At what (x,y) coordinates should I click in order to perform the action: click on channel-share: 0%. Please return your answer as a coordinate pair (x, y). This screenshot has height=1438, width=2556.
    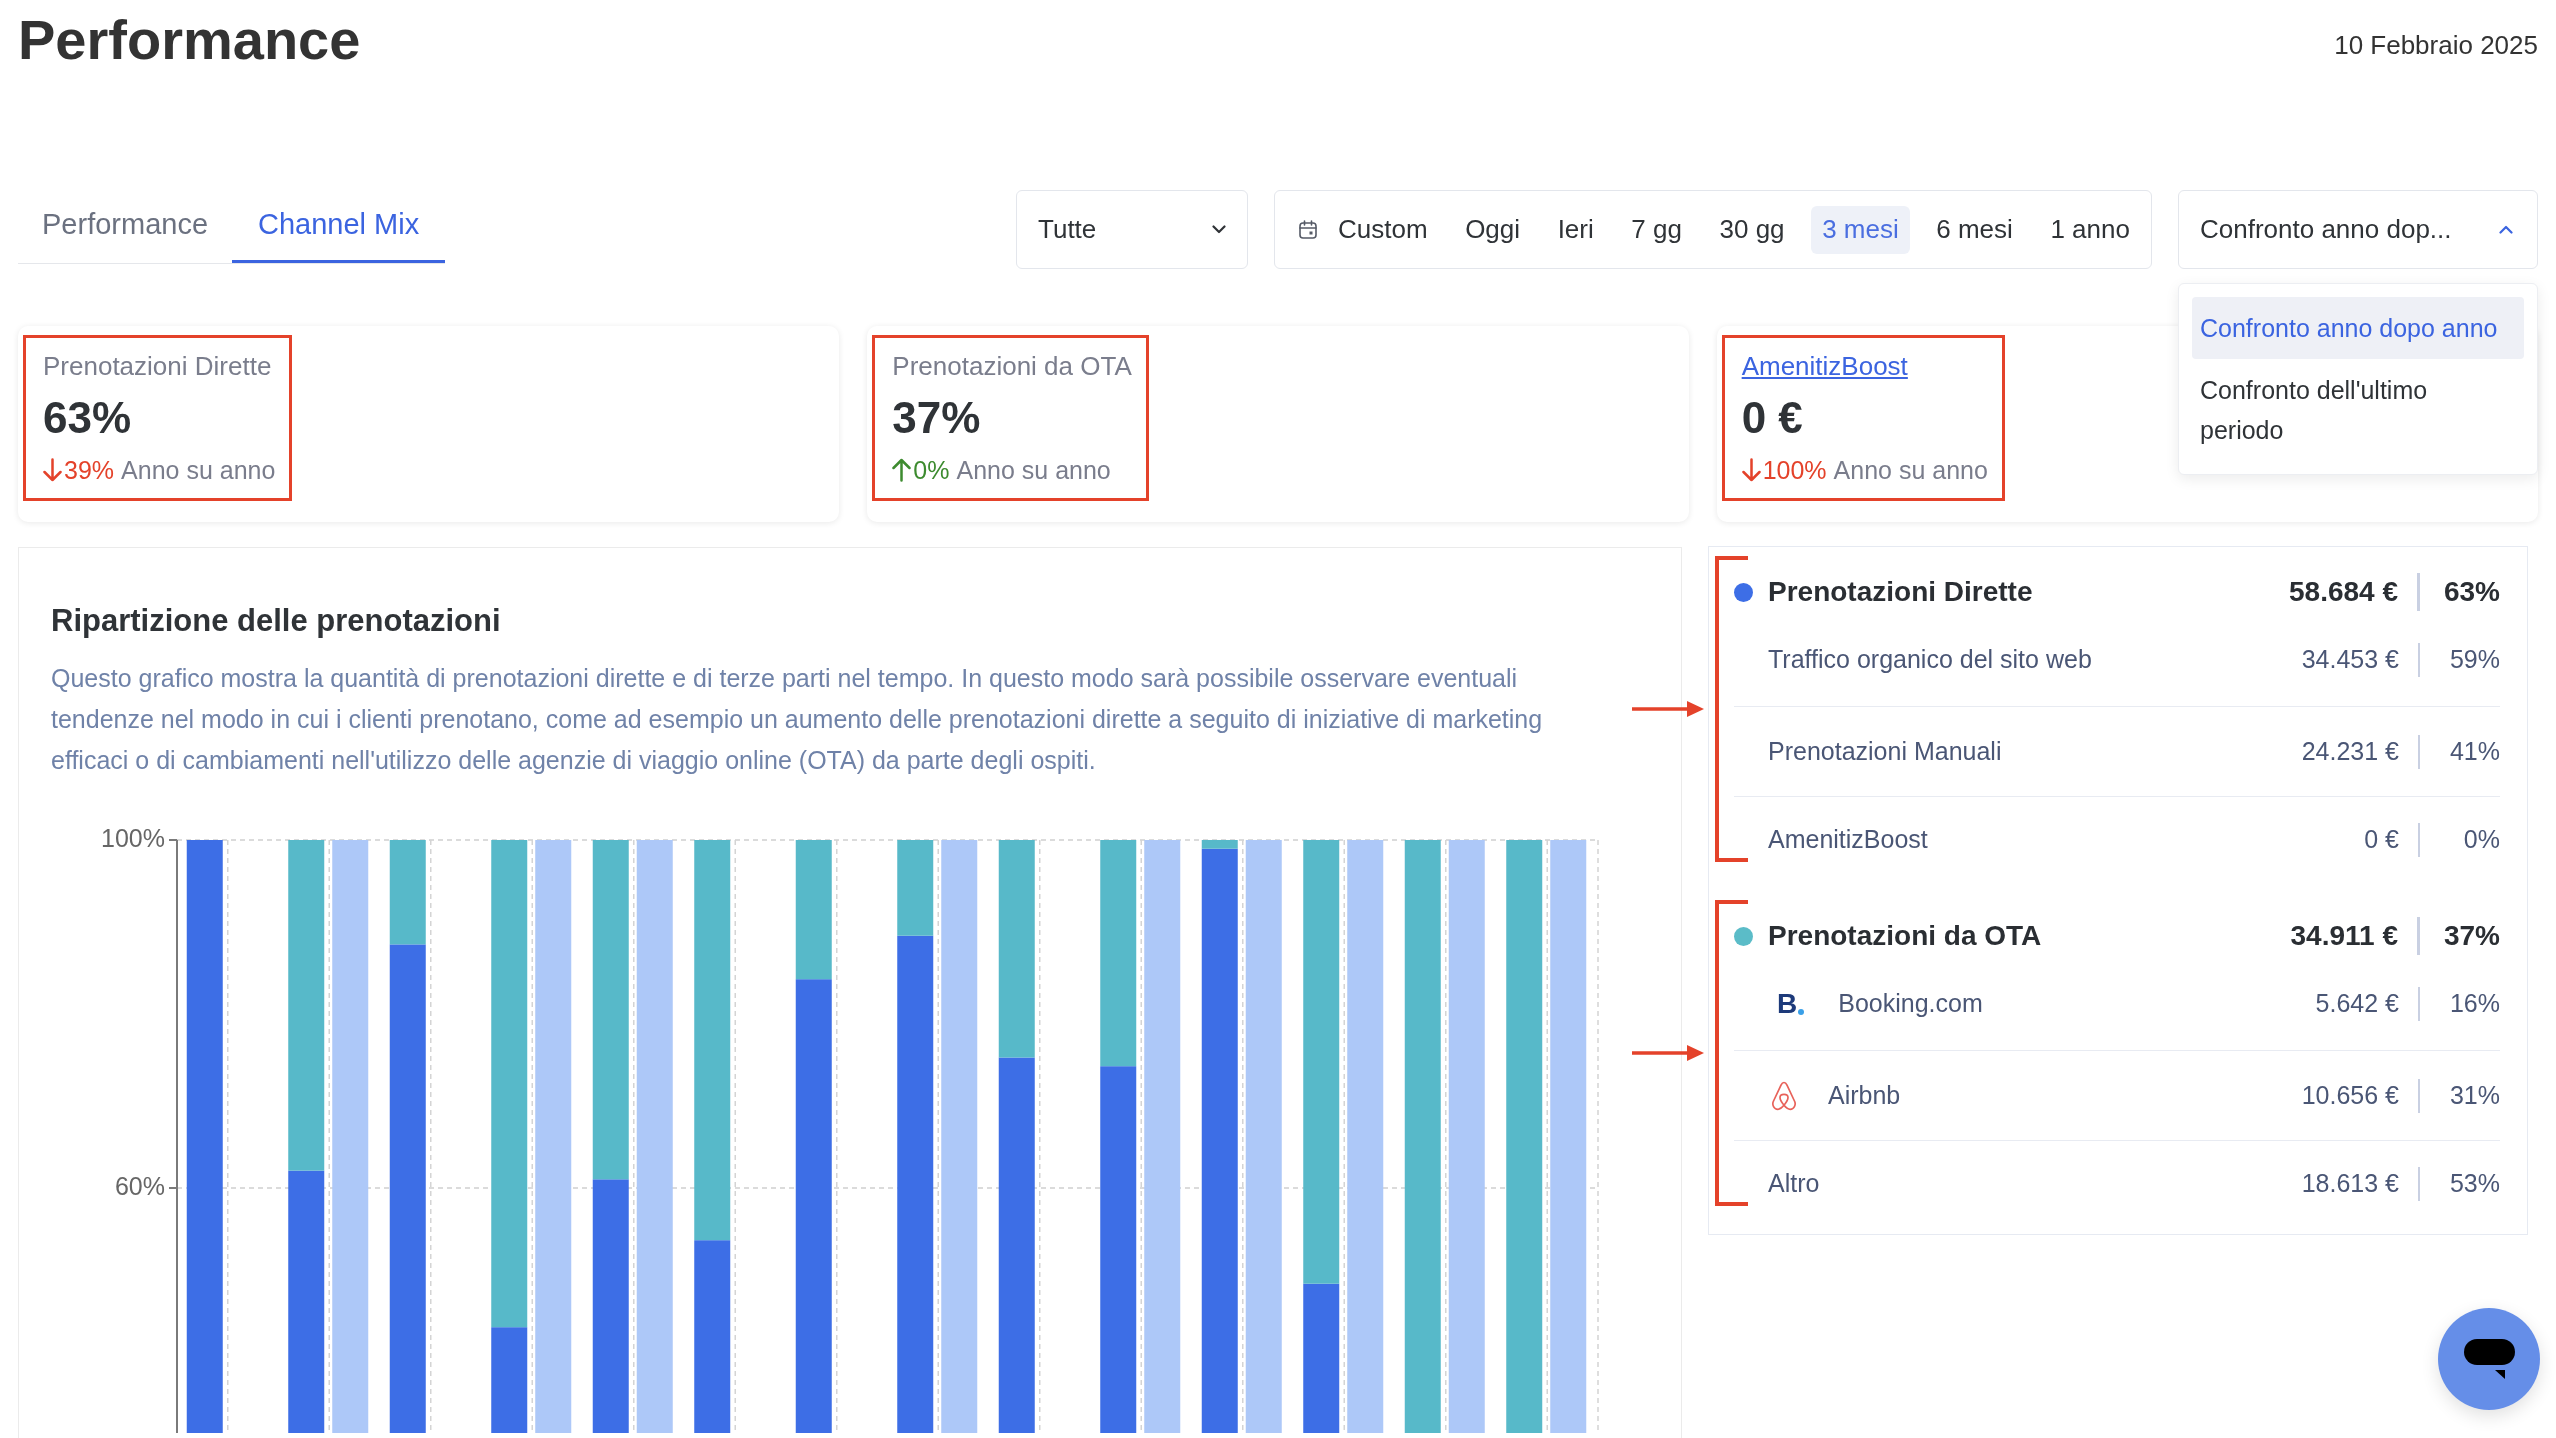
    Looking at the image, I should click on (2481, 839).